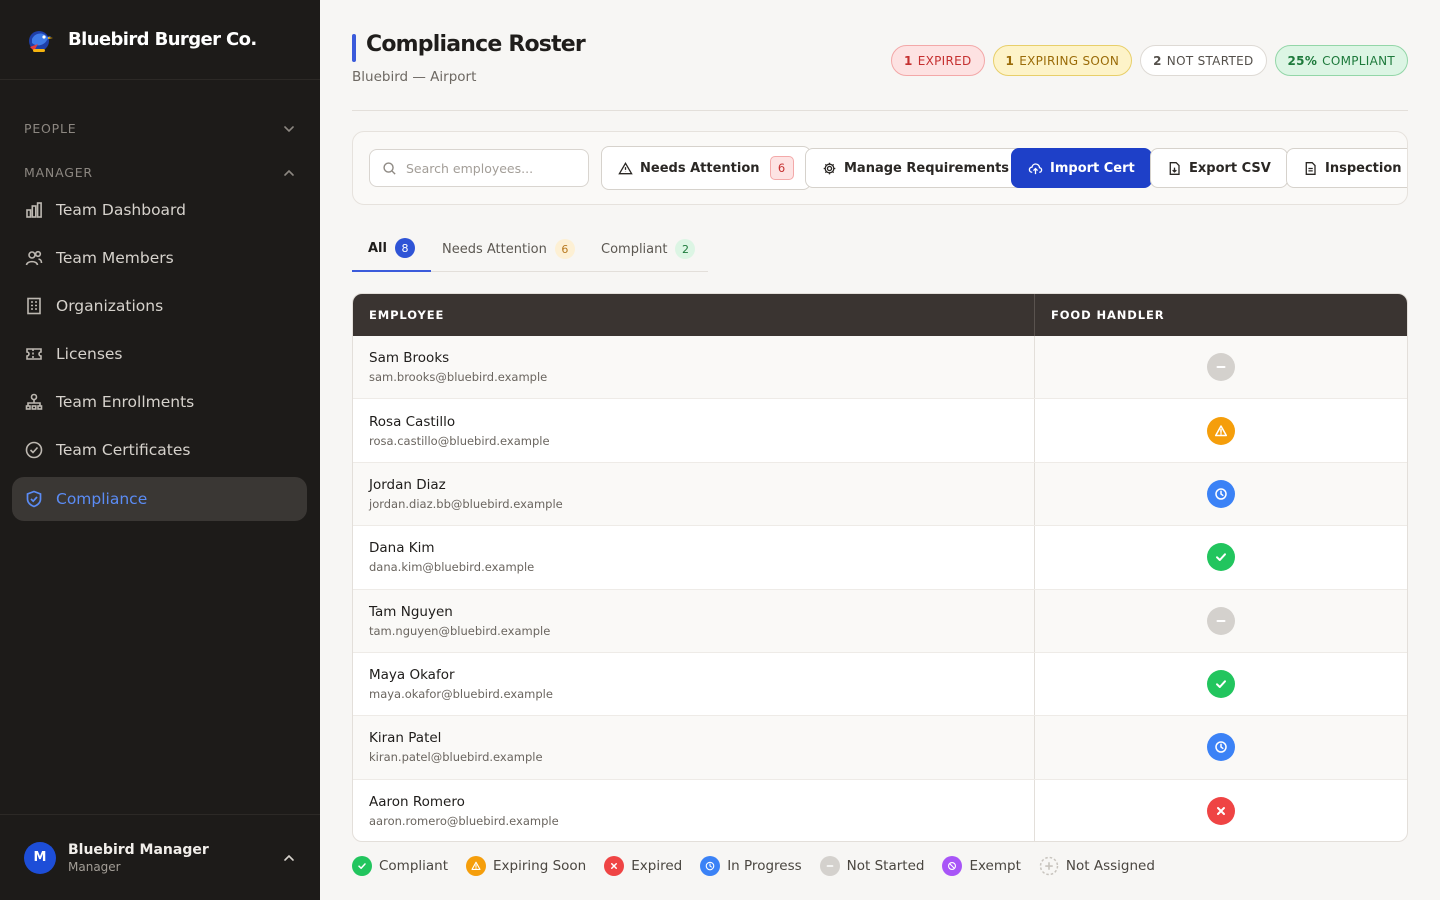  Describe the element at coordinates (927, 168) in the screenshot. I see `manage-requirements-label: Manage Requirements` at that location.